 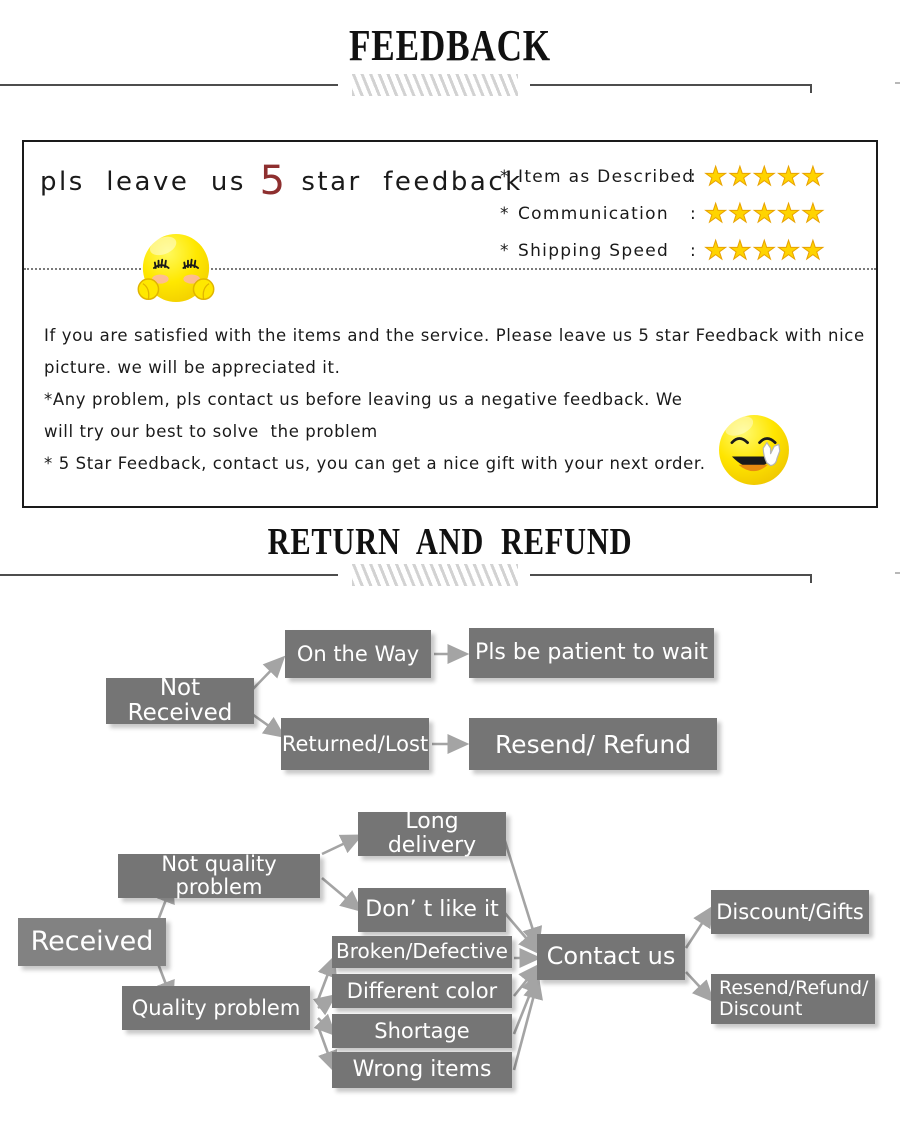 I want to click on flow-node-pls-be-patient: Pls be patient to wait, so click(x=591, y=653).